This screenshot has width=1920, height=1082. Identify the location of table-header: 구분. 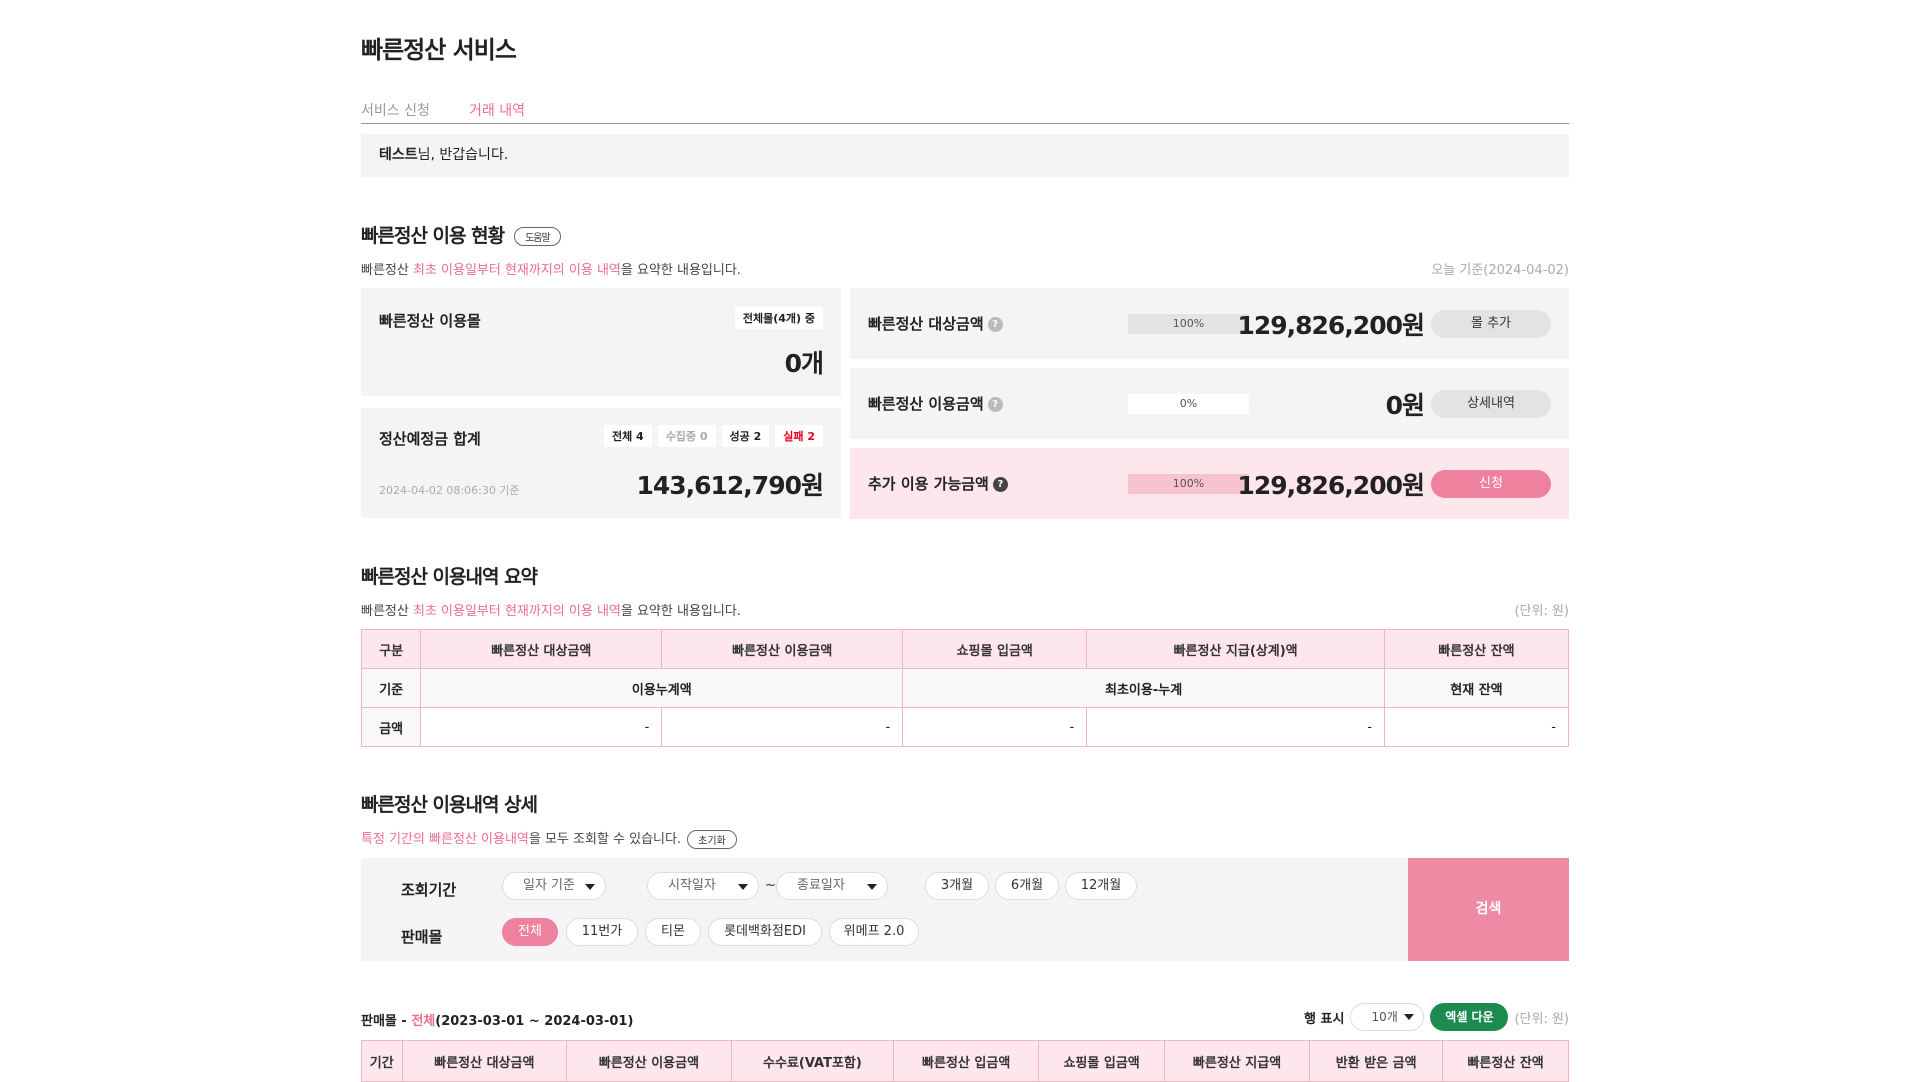
(391, 649).